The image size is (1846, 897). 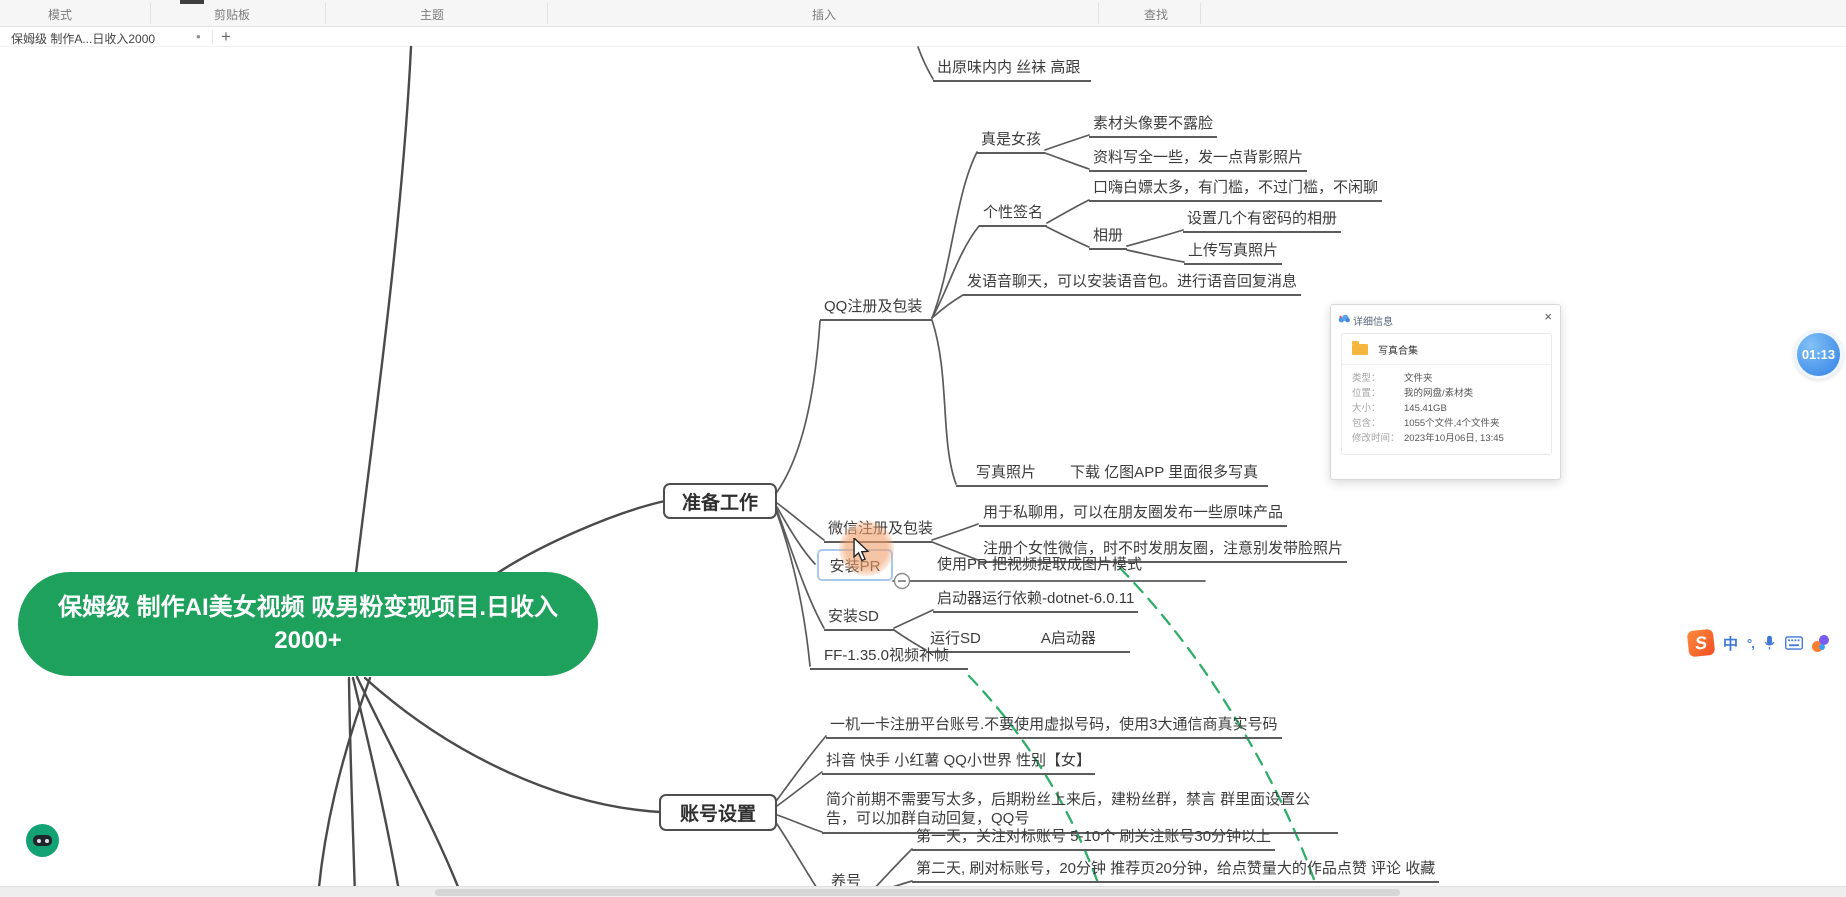 I want to click on detail-label: 位置：, so click(x=1366, y=393).